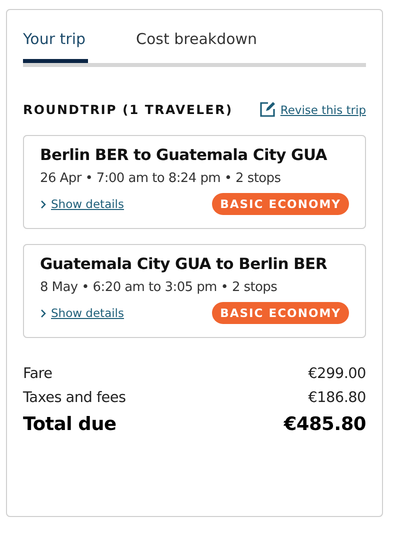 Image resolution: width=404 pixels, height=534 pixels. I want to click on cost-label: Taxes and fees, so click(74, 398).